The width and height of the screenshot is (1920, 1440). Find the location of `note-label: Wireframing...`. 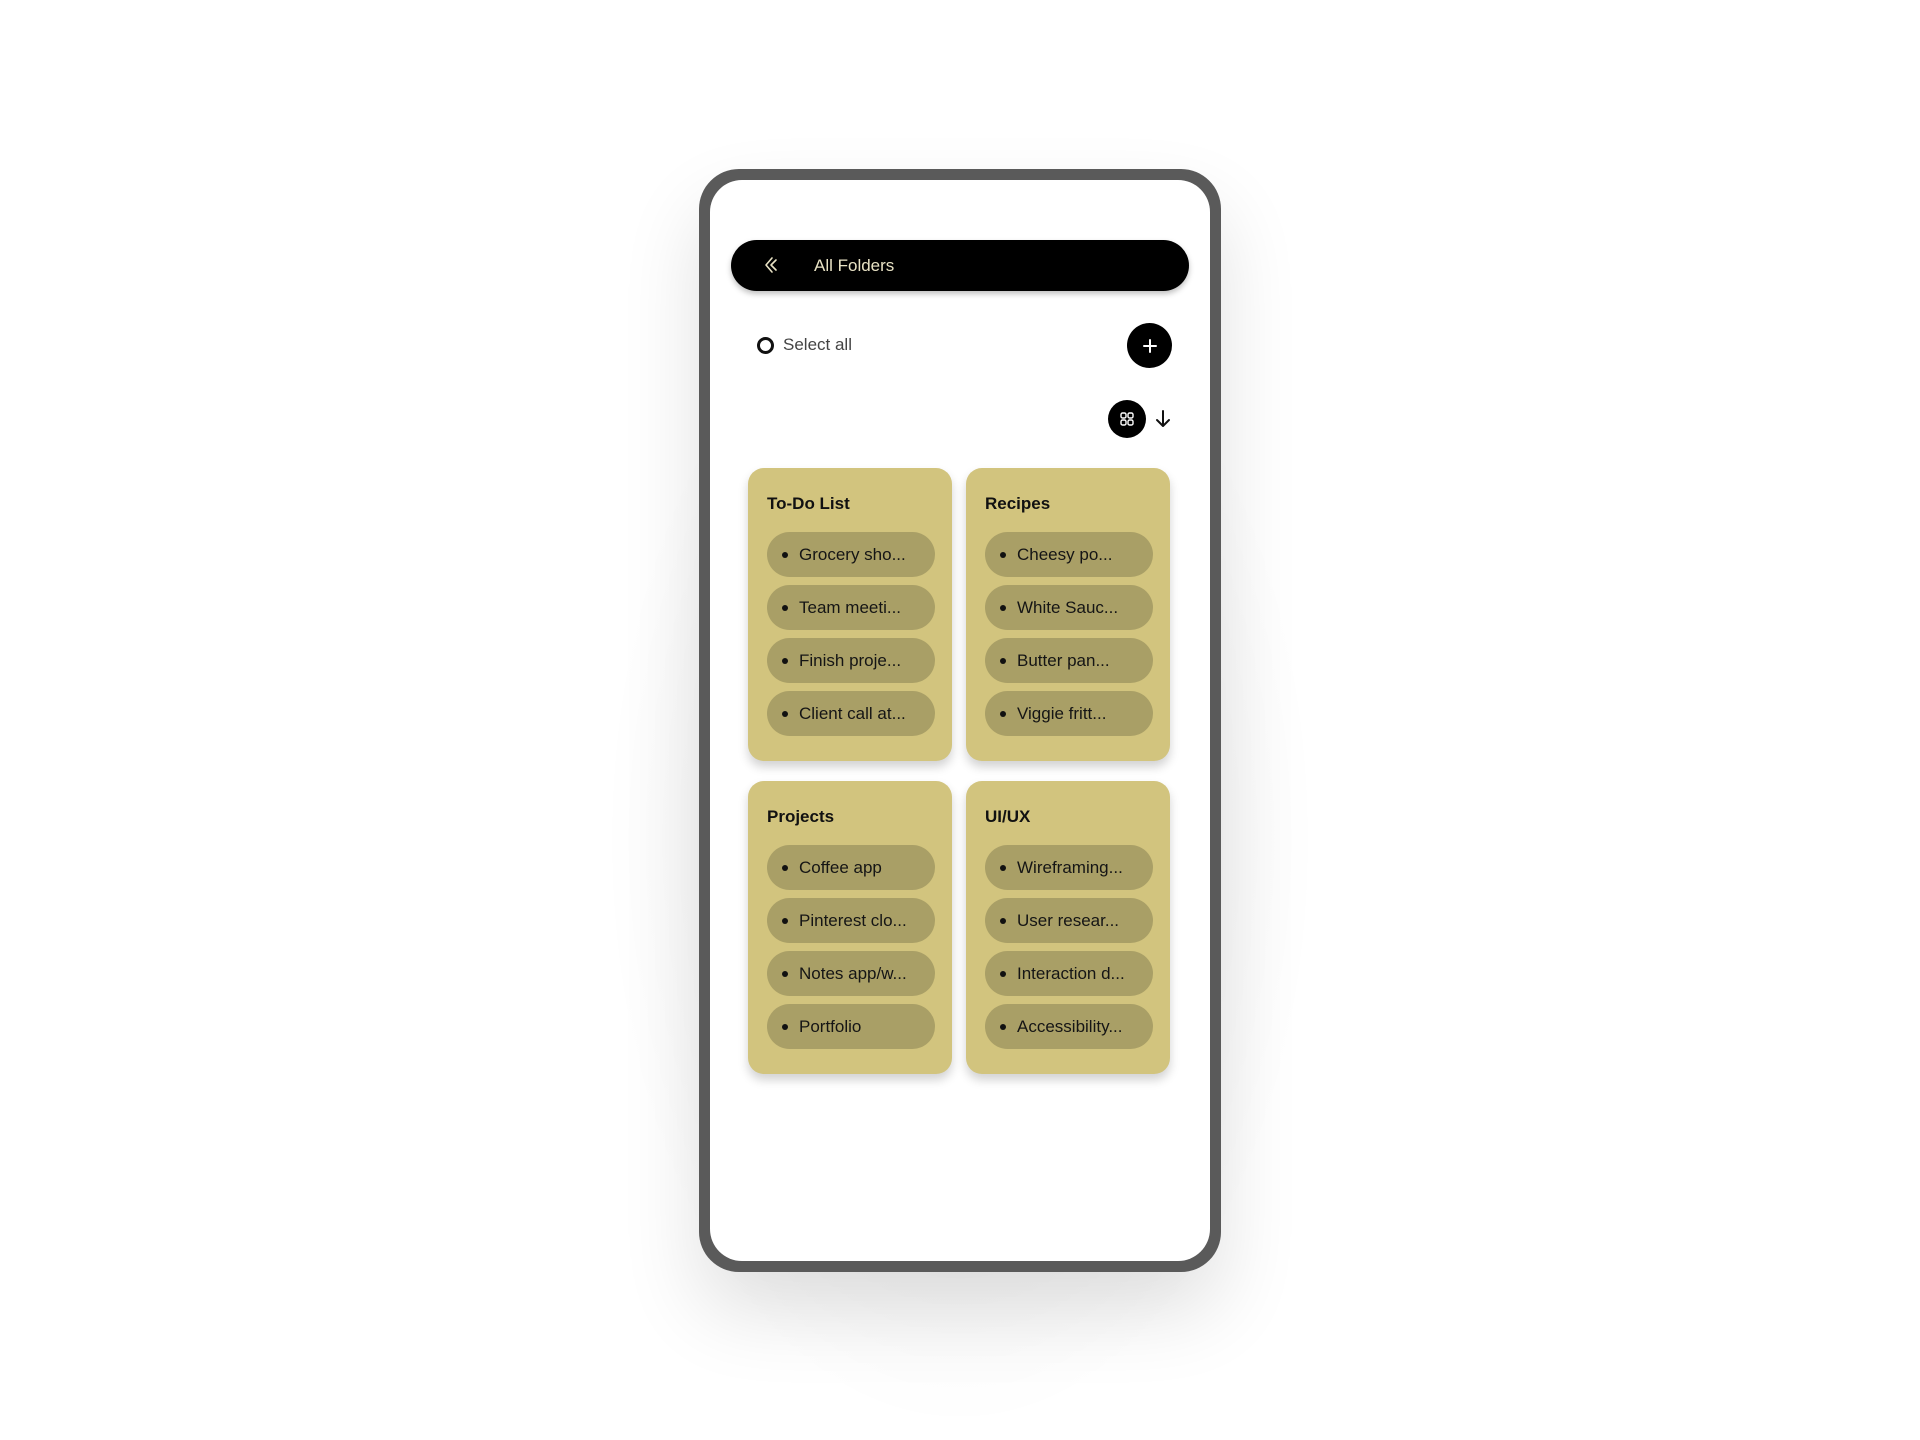

note-label: Wireframing... is located at coordinates (1070, 867).